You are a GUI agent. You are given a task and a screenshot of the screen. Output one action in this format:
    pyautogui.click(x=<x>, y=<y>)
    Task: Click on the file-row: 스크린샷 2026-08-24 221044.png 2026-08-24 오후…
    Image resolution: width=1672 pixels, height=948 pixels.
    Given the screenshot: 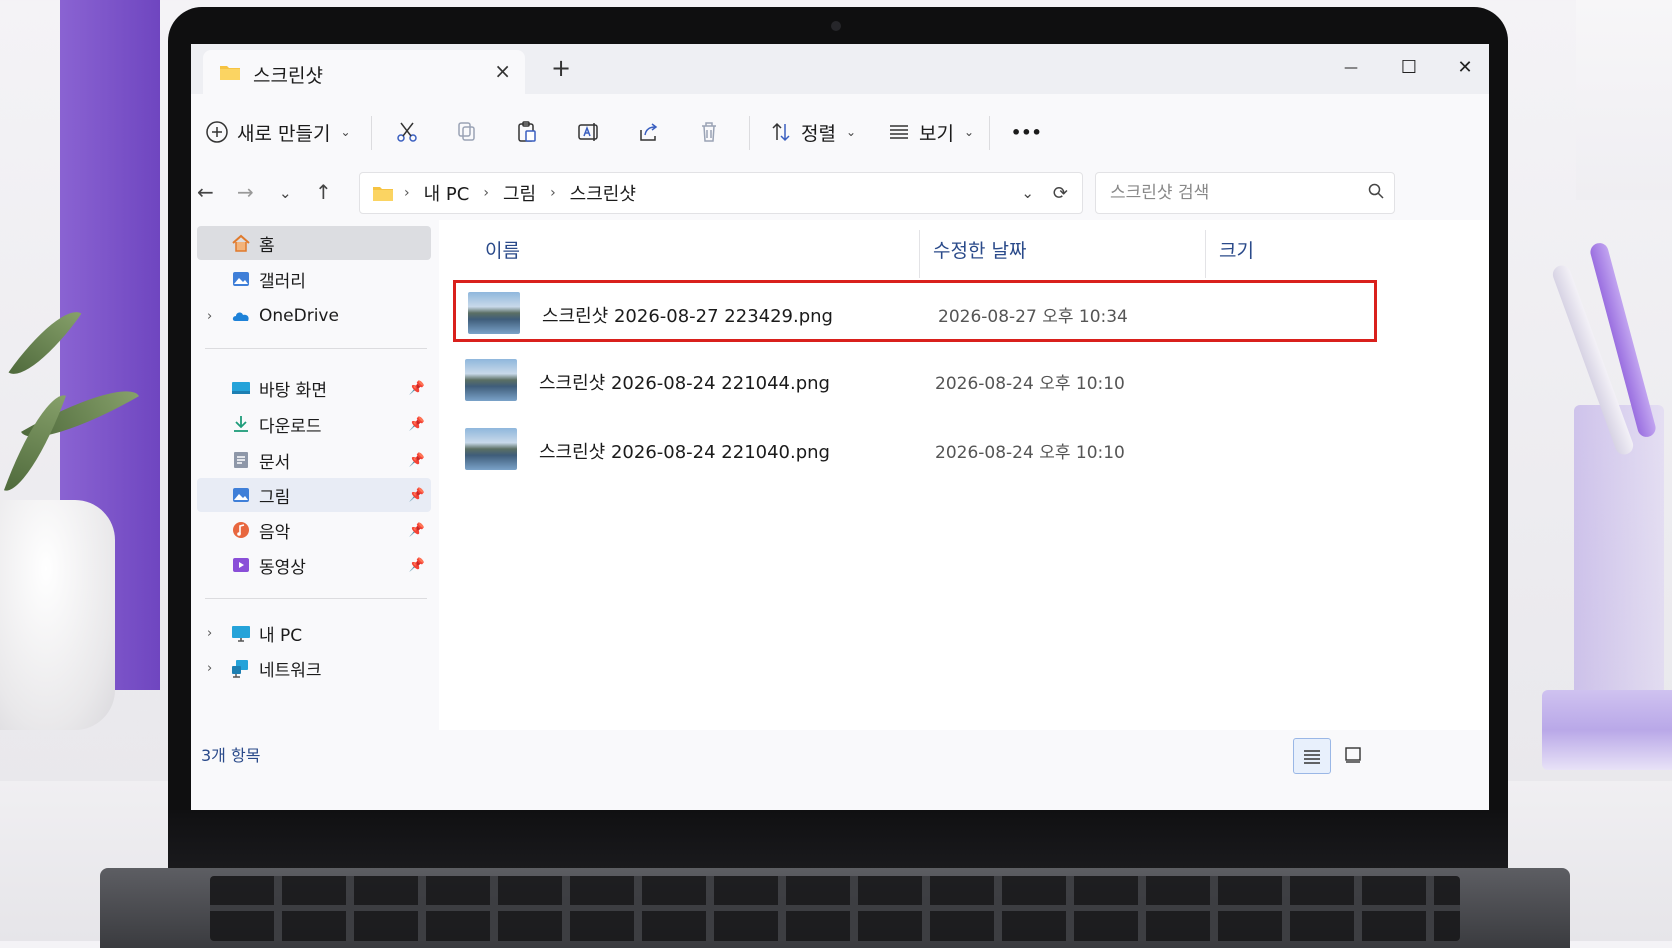 What is the action you would take?
    pyautogui.click(x=915, y=381)
    